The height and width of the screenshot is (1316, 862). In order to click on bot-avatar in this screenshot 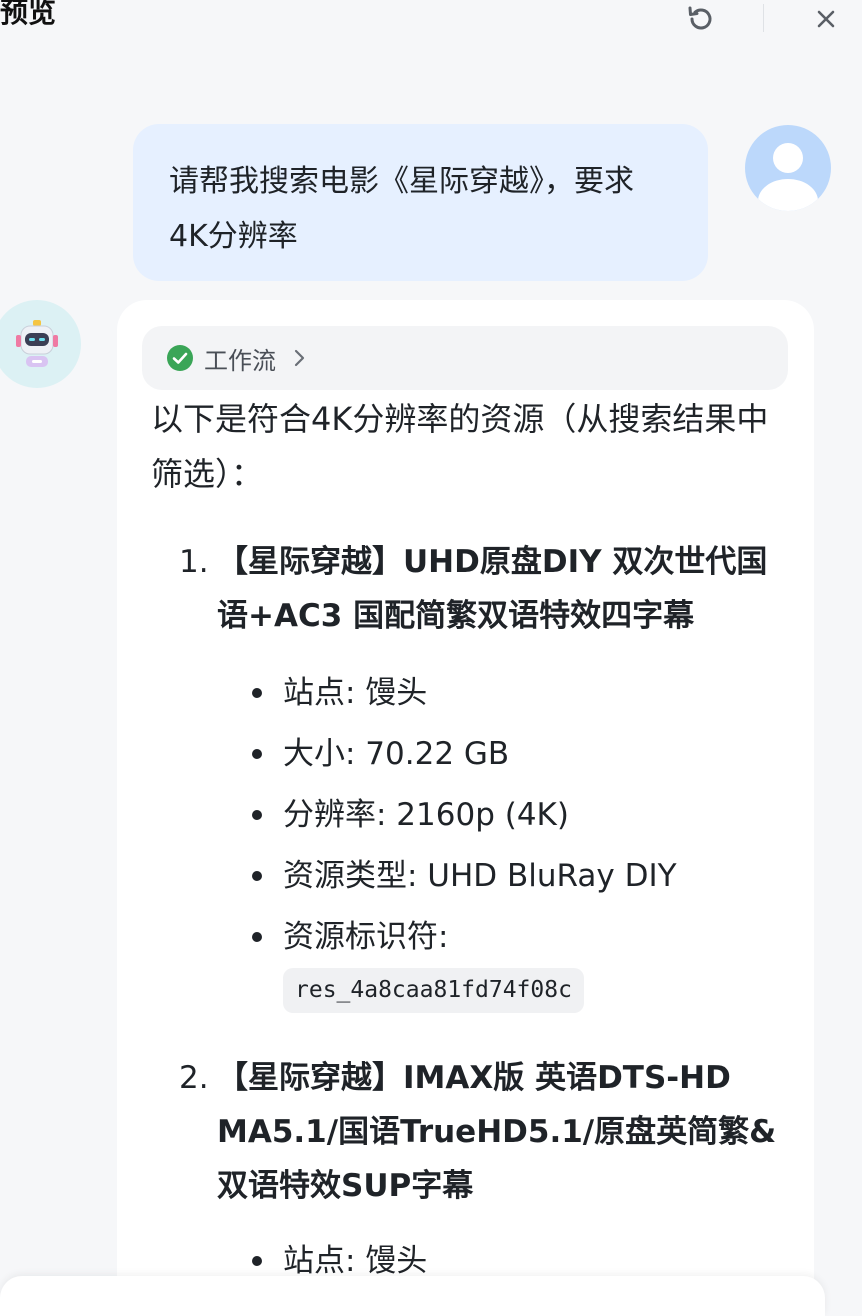, I will do `click(40, 344)`.